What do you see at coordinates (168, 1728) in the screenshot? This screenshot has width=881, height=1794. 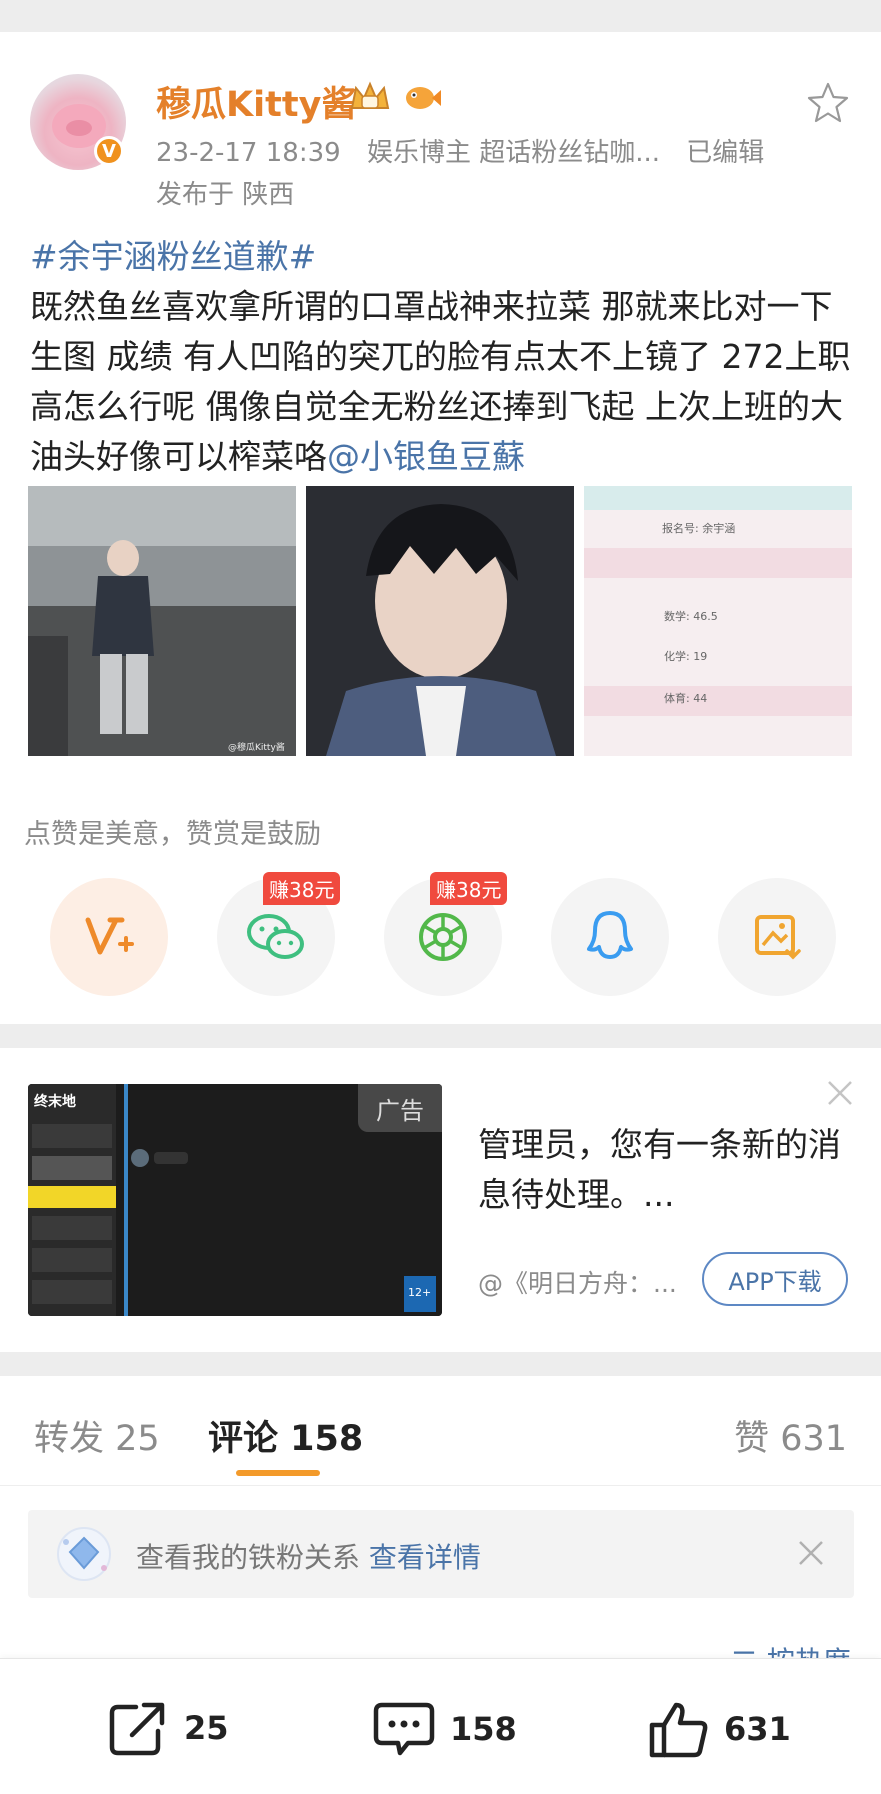 I see `repost-button: 25` at bounding box center [168, 1728].